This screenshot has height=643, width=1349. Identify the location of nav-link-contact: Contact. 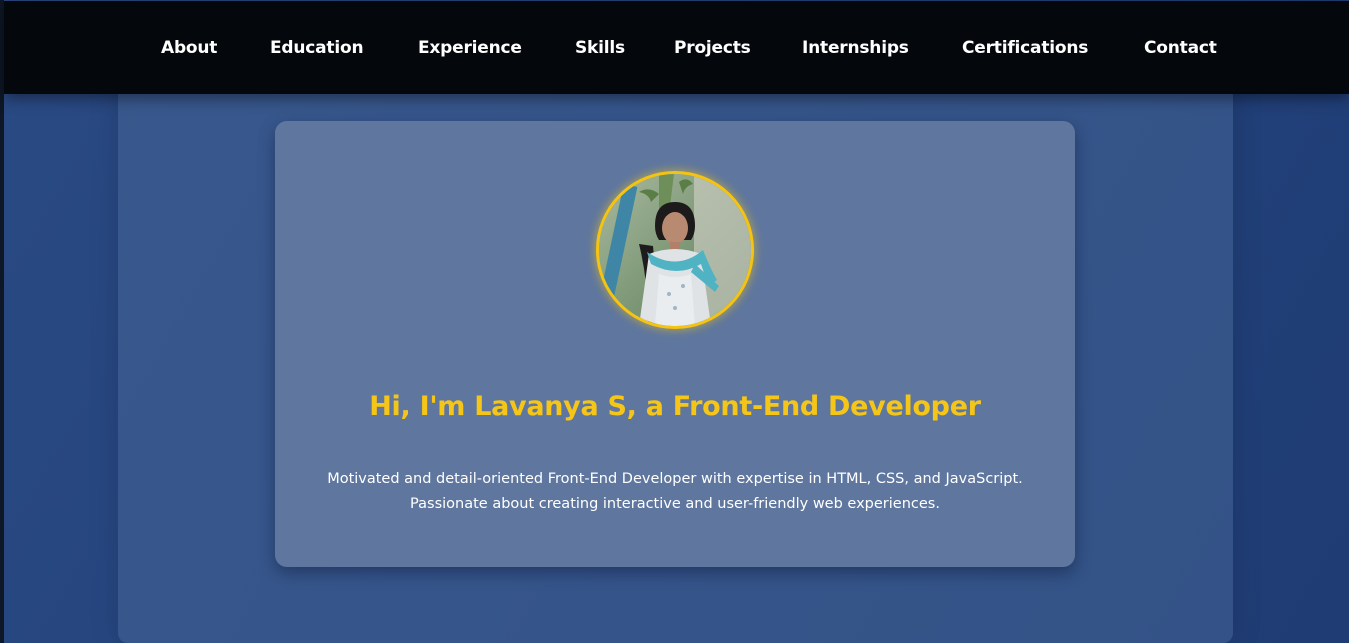
(1180, 48).